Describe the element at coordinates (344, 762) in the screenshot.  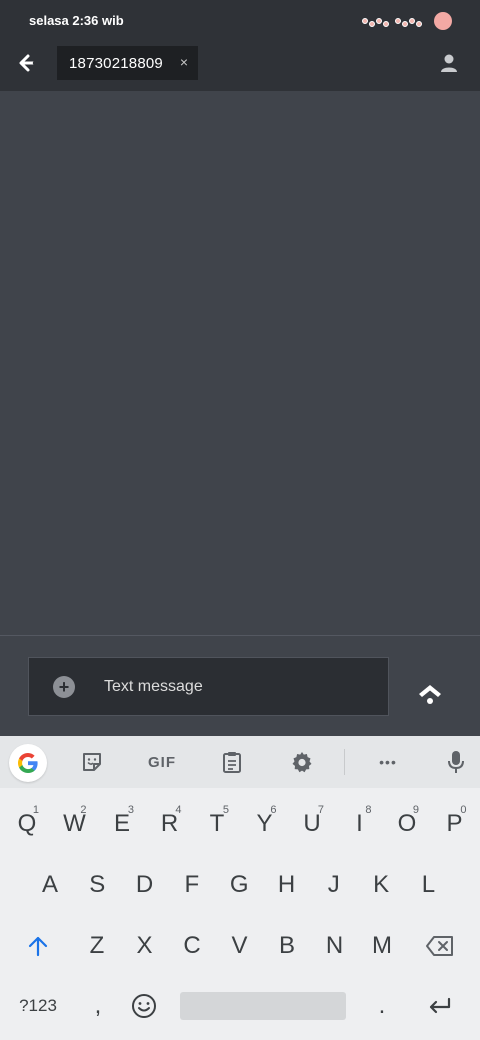
I see `toolbar-separator` at that location.